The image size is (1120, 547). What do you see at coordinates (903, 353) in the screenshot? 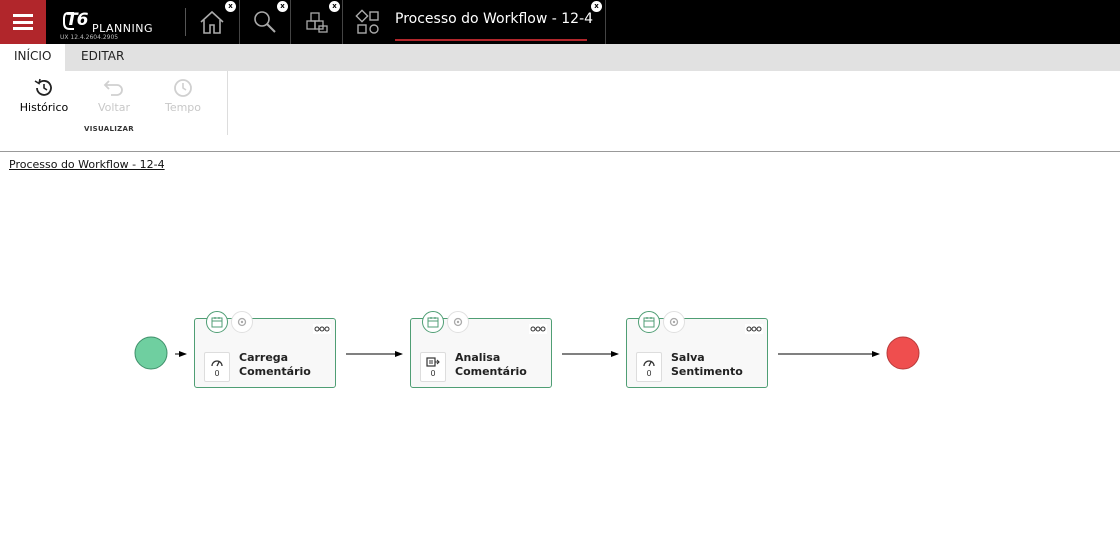
I see `end-event` at bounding box center [903, 353].